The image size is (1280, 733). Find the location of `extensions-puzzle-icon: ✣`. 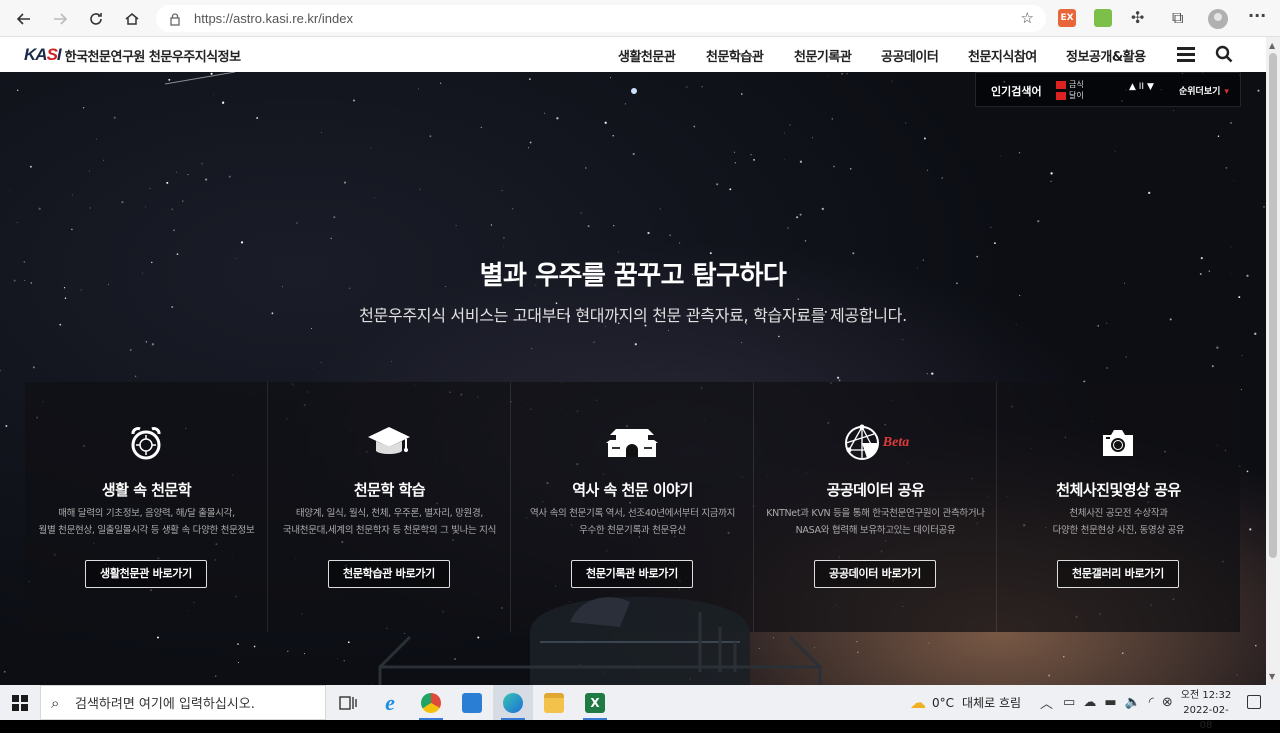

extensions-puzzle-icon: ✣ is located at coordinates (1137, 17).